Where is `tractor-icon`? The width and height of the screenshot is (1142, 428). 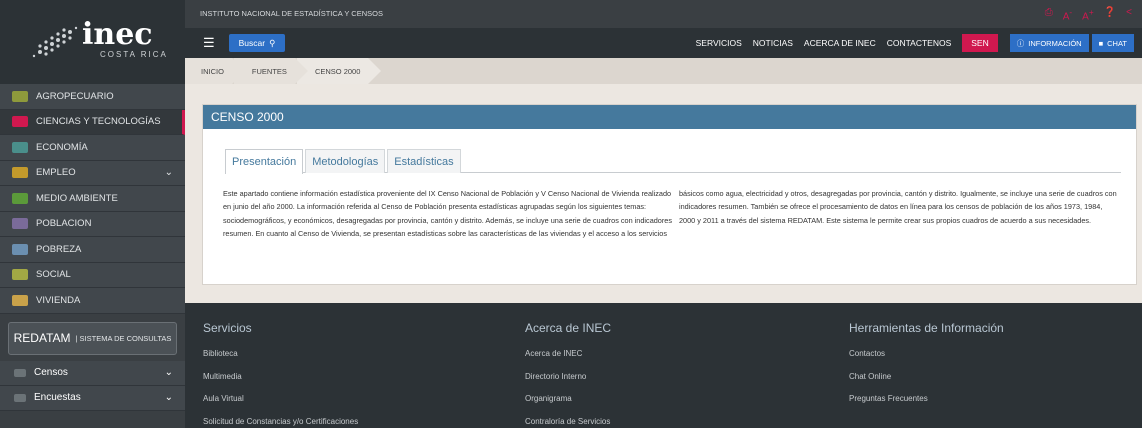 tractor-icon is located at coordinates (20, 96).